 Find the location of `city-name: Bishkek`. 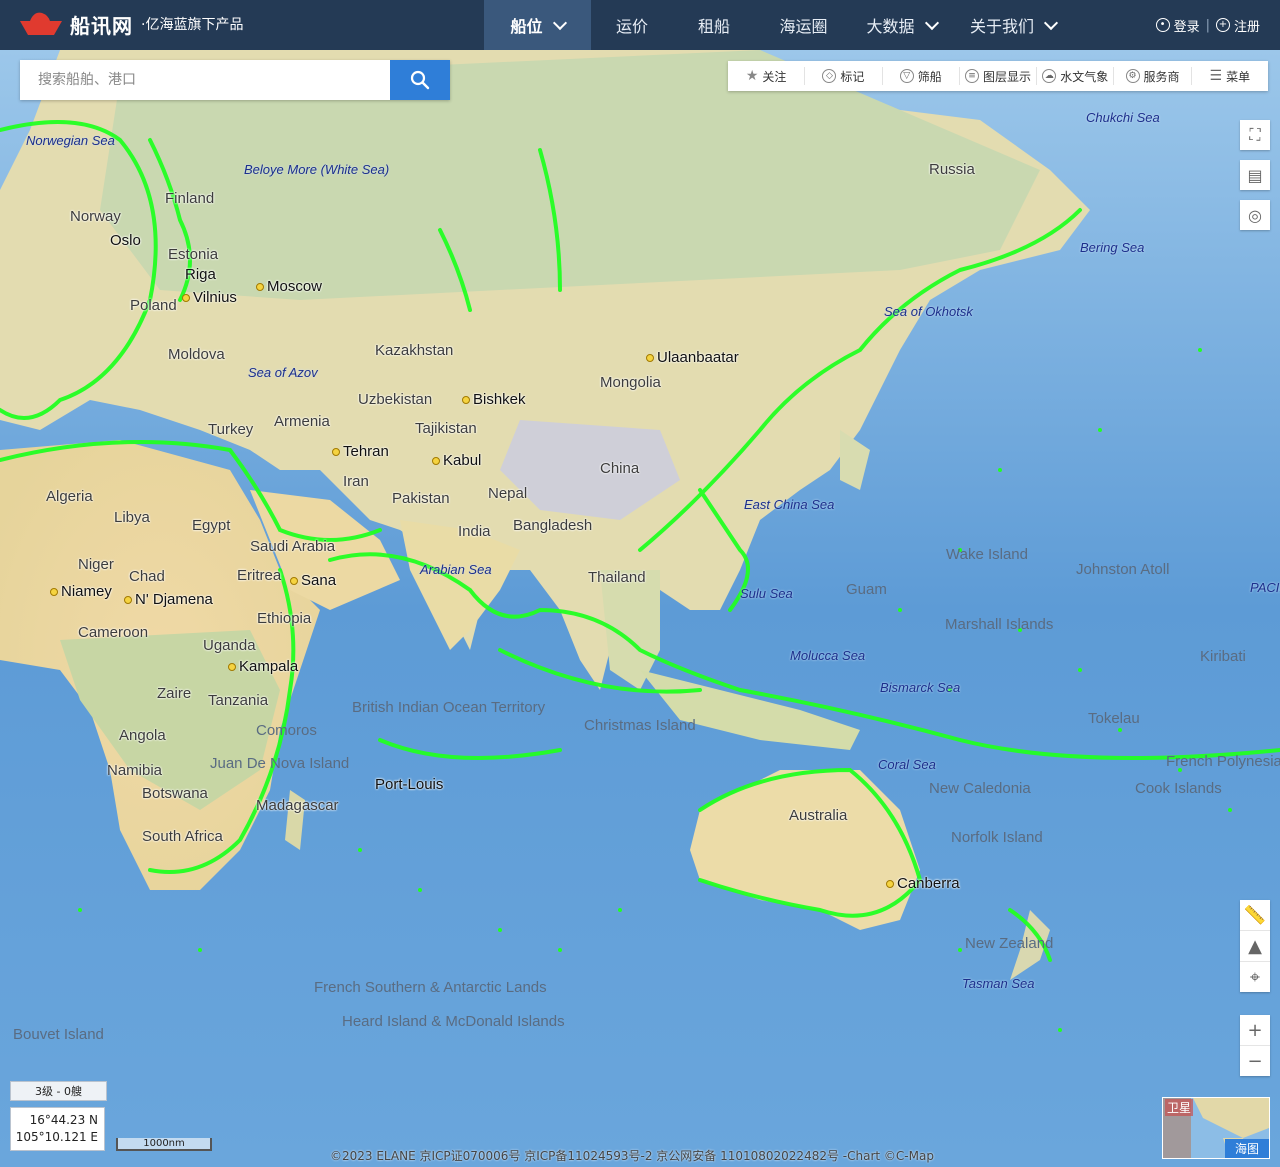

city-name: Bishkek is located at coordinates (499, 399).